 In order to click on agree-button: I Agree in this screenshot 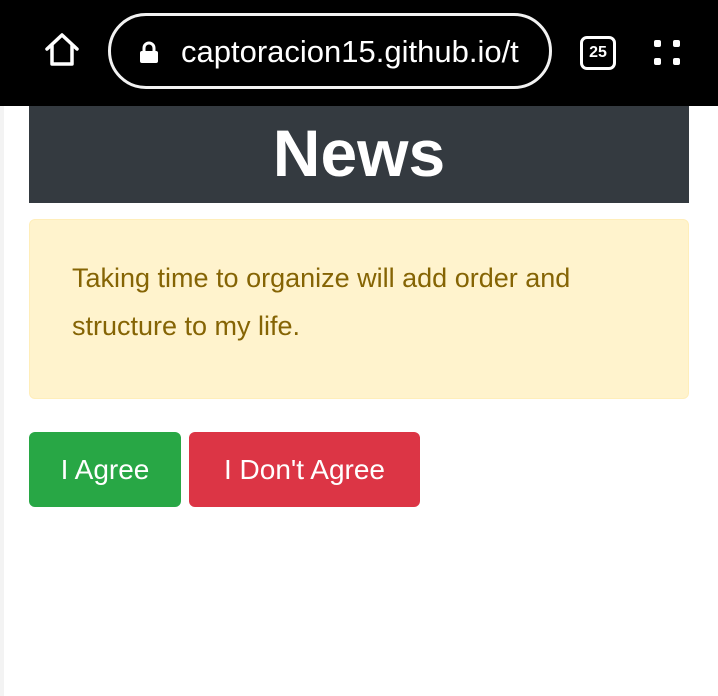, I will do `click(105, 469)`.